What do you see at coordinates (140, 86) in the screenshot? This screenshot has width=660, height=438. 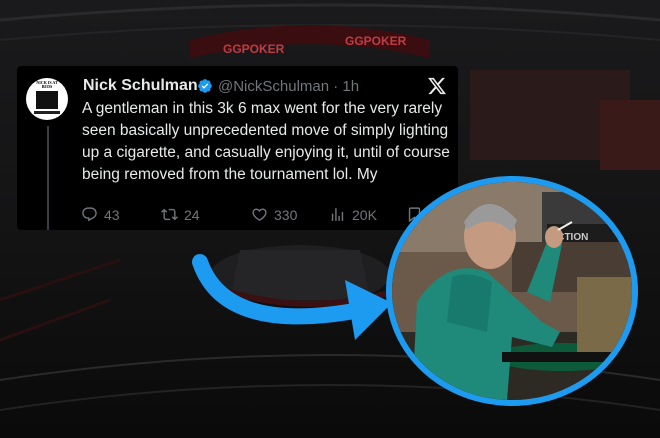 I see `display-name: Nick Schulman` at bounding box center [140, 86].